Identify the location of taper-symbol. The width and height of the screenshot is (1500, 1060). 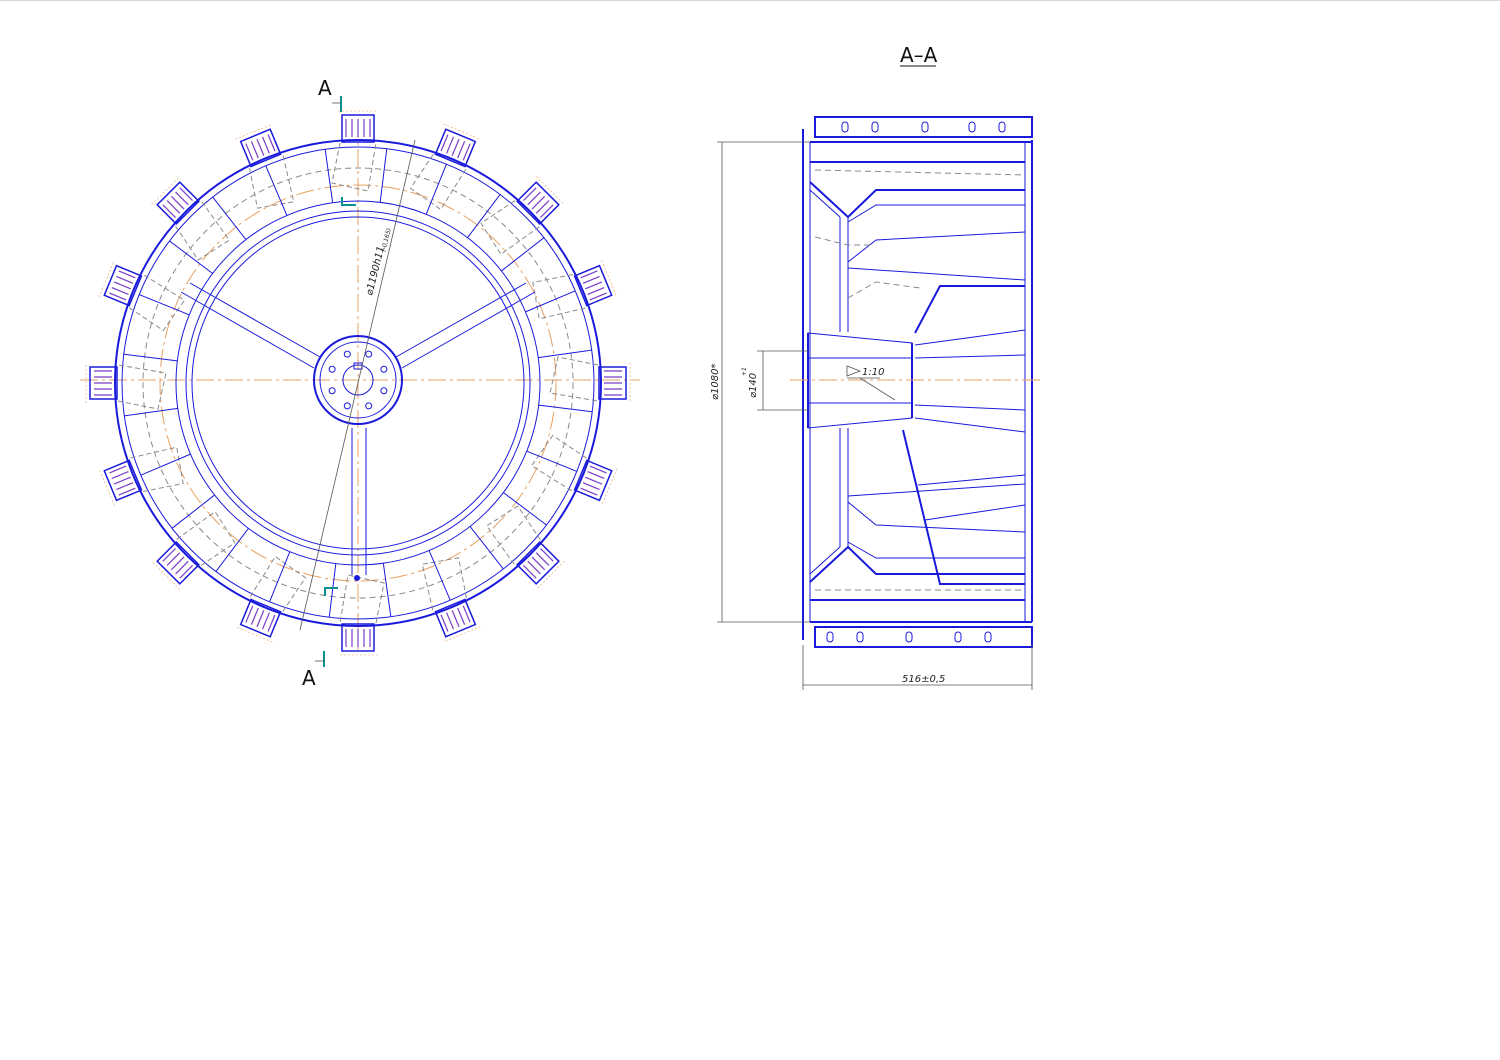
(854, 371).